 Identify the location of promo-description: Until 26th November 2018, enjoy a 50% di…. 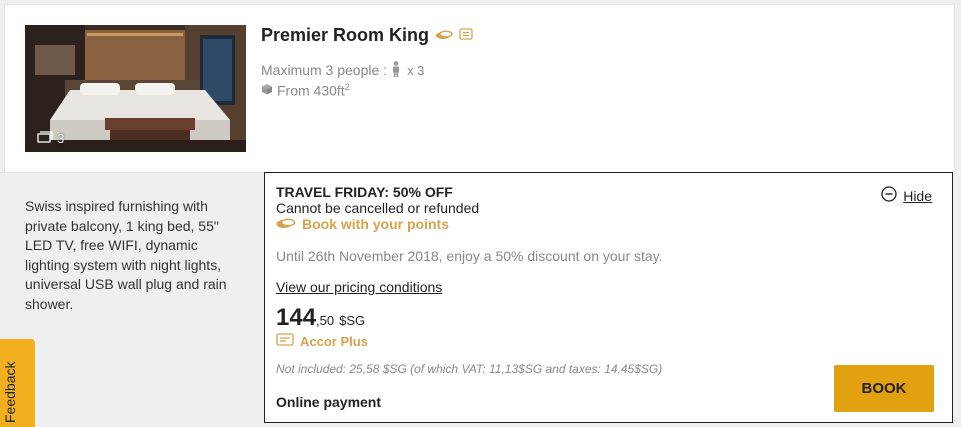
(469, 256).